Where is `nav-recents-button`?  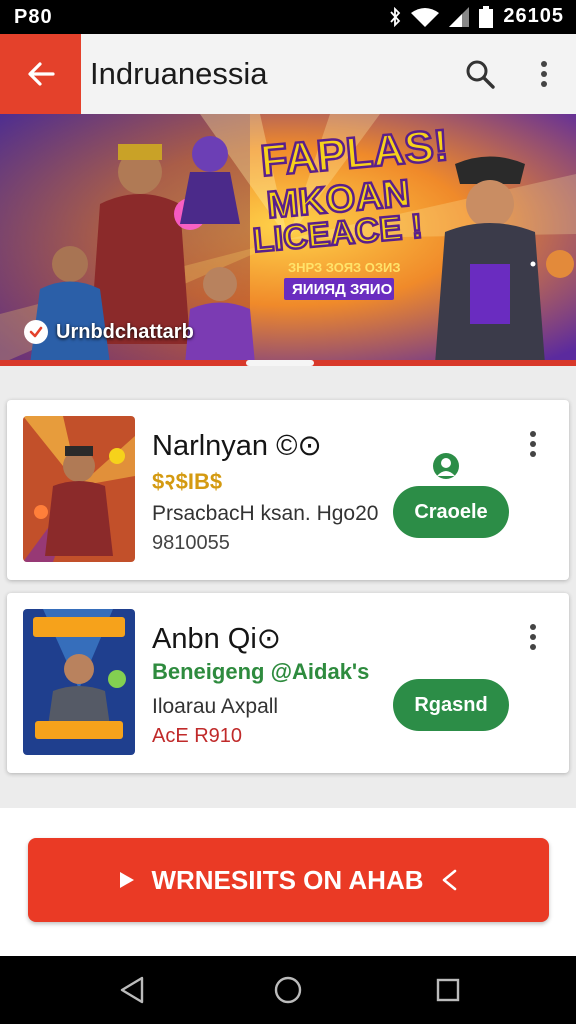
nav-recents-button is located at coordinates (448, 990).